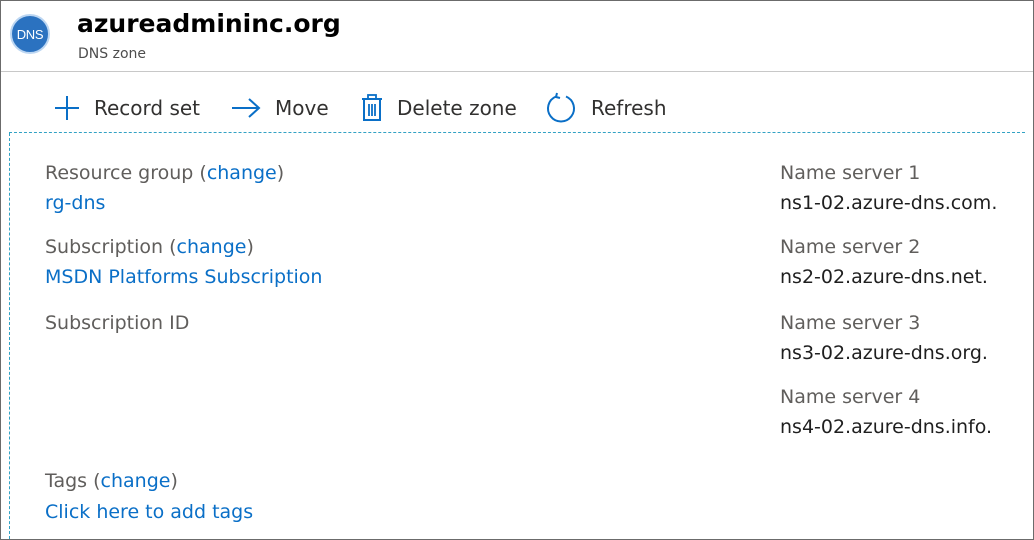  What do you see at coordinates (246, 108) in the screenshot?
I see `arrow-right-icon` at bounding box center [246, 108].